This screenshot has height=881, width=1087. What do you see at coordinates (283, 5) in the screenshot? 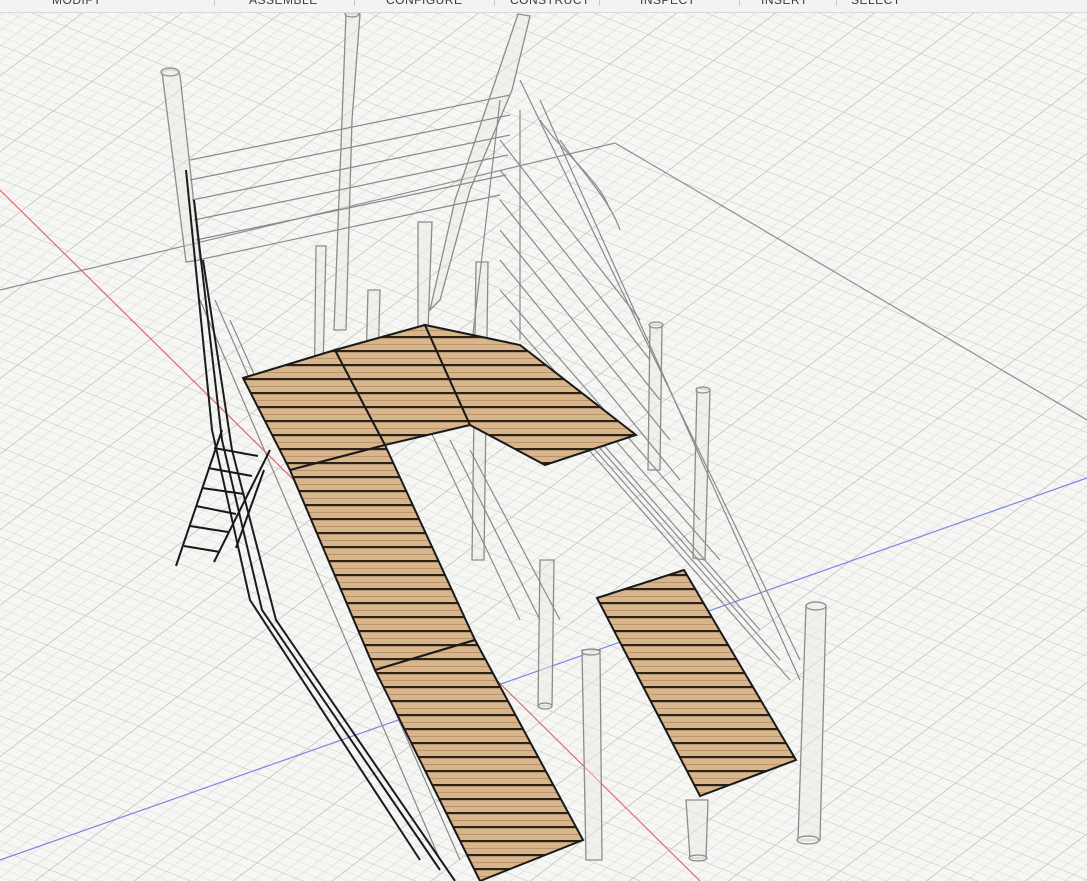
I see `toolbar-assemble-menu: ASSEMBLE` at bounding box center [283, 5].